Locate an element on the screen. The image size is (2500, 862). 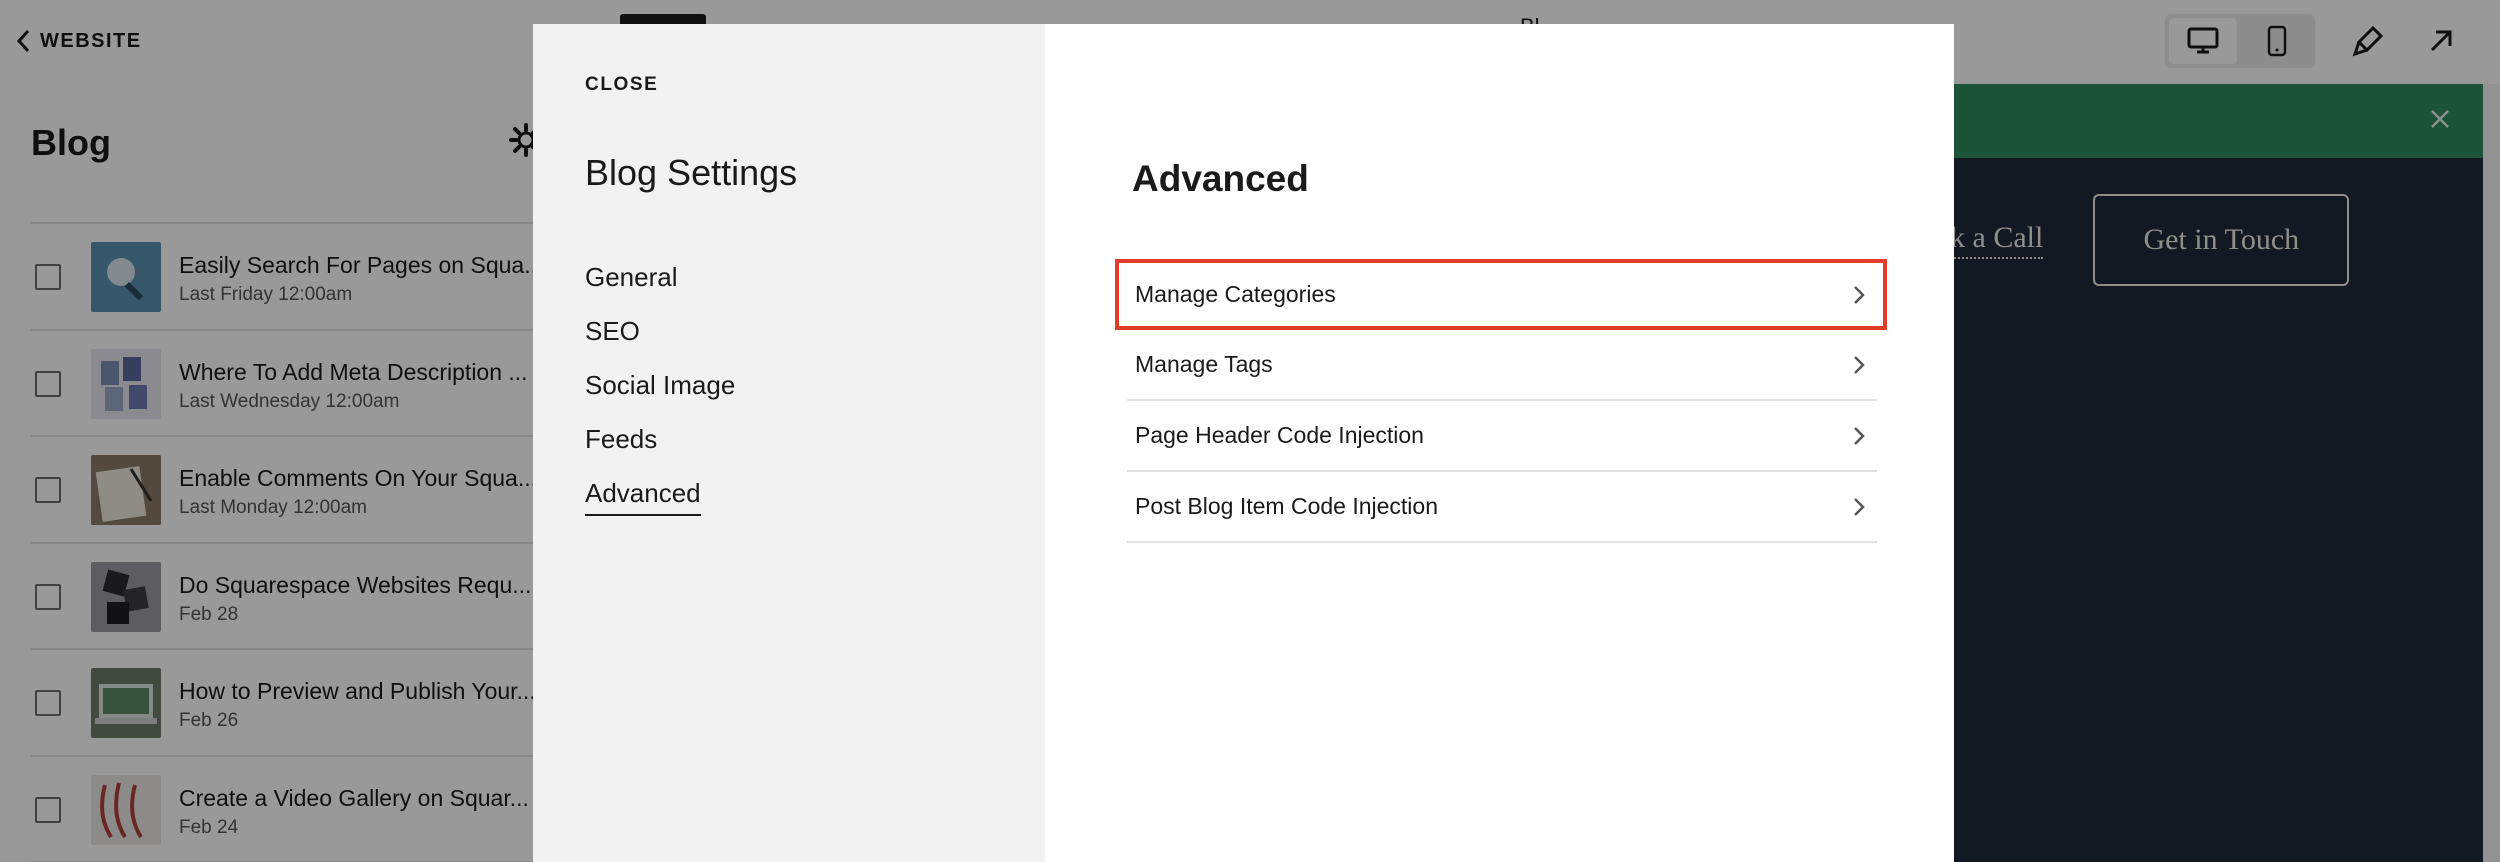
close-button: CLOSE is located at coordinates (621, 85).